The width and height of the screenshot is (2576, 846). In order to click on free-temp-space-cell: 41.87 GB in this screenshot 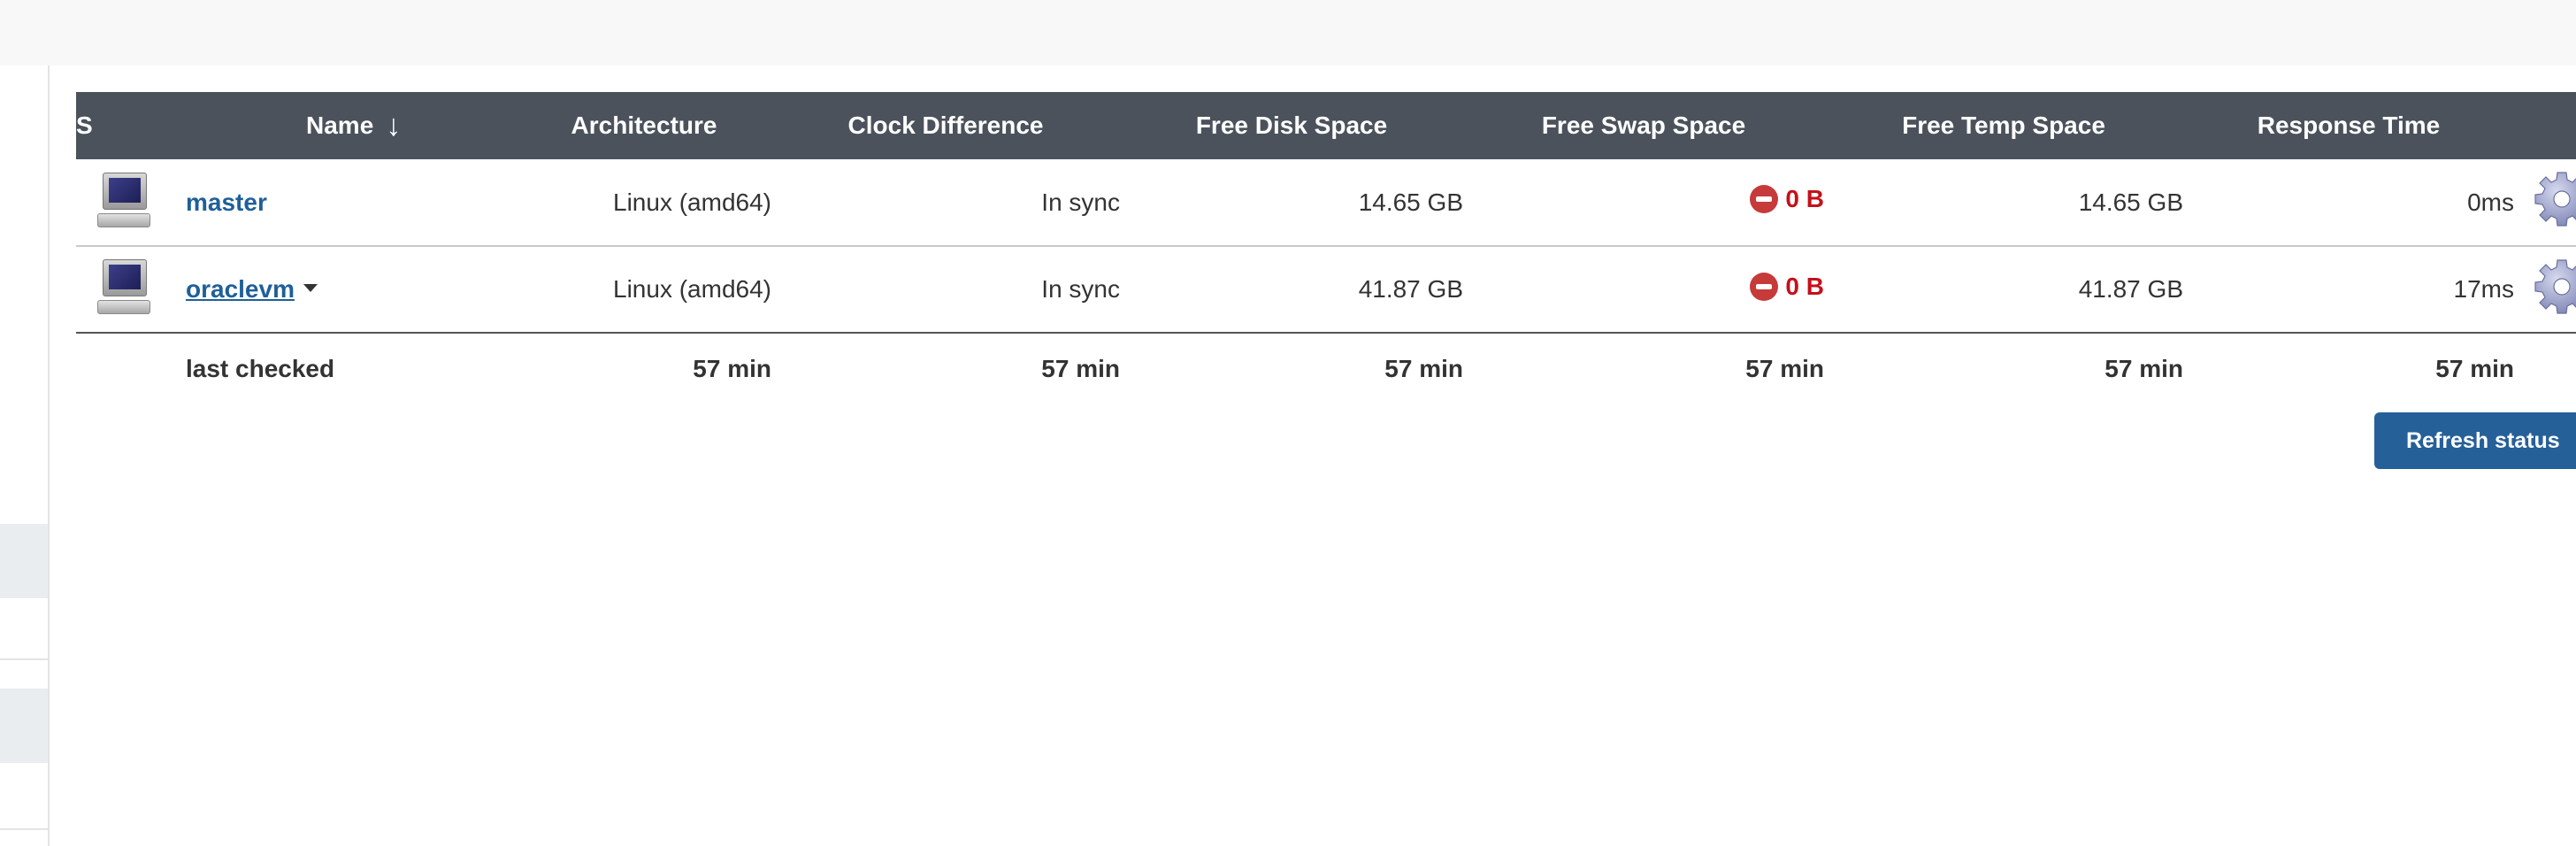, I will do `click(2003, 290)`.